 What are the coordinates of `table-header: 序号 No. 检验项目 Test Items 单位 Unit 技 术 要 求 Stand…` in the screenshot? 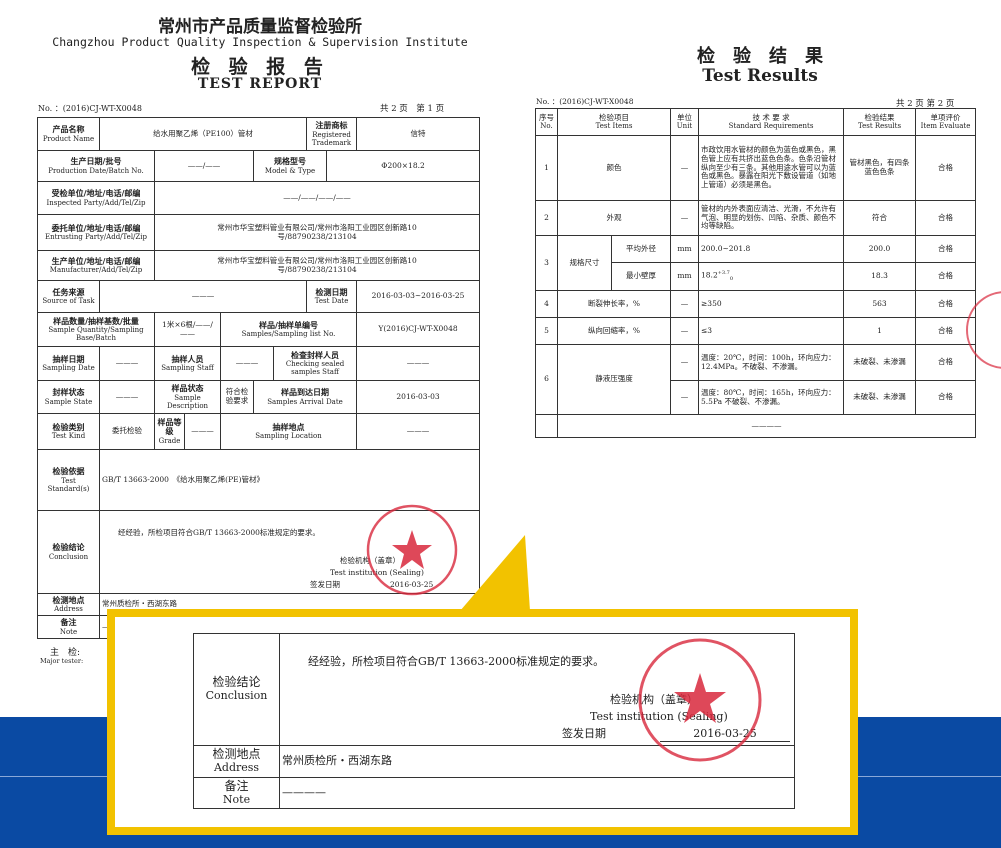 It's located at (756, 122).